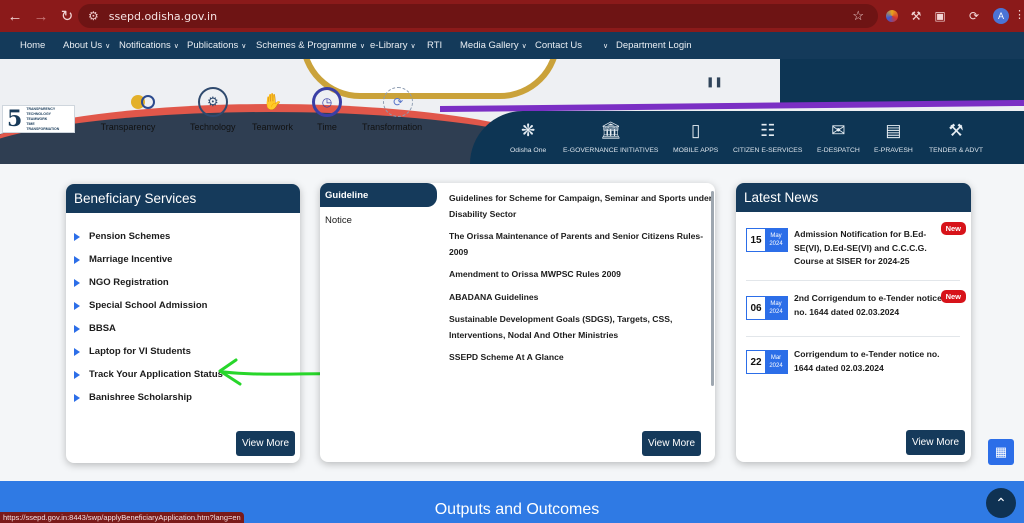 This screenshot has width=1024, height=523. I want to click on service-odisha-one: ❋ Odisha One, so click(528, 135).